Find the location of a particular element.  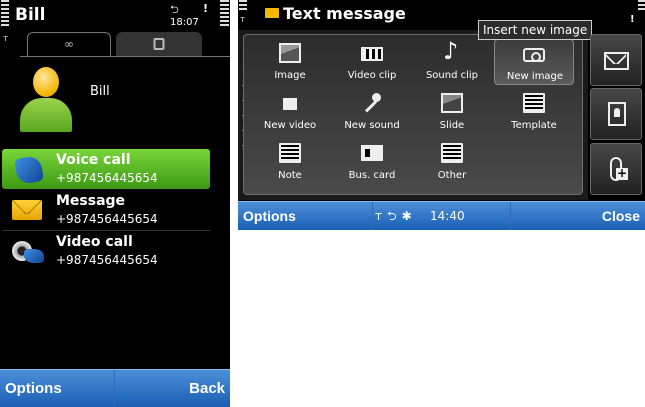

attach-button is located at coordinates (616, 169).